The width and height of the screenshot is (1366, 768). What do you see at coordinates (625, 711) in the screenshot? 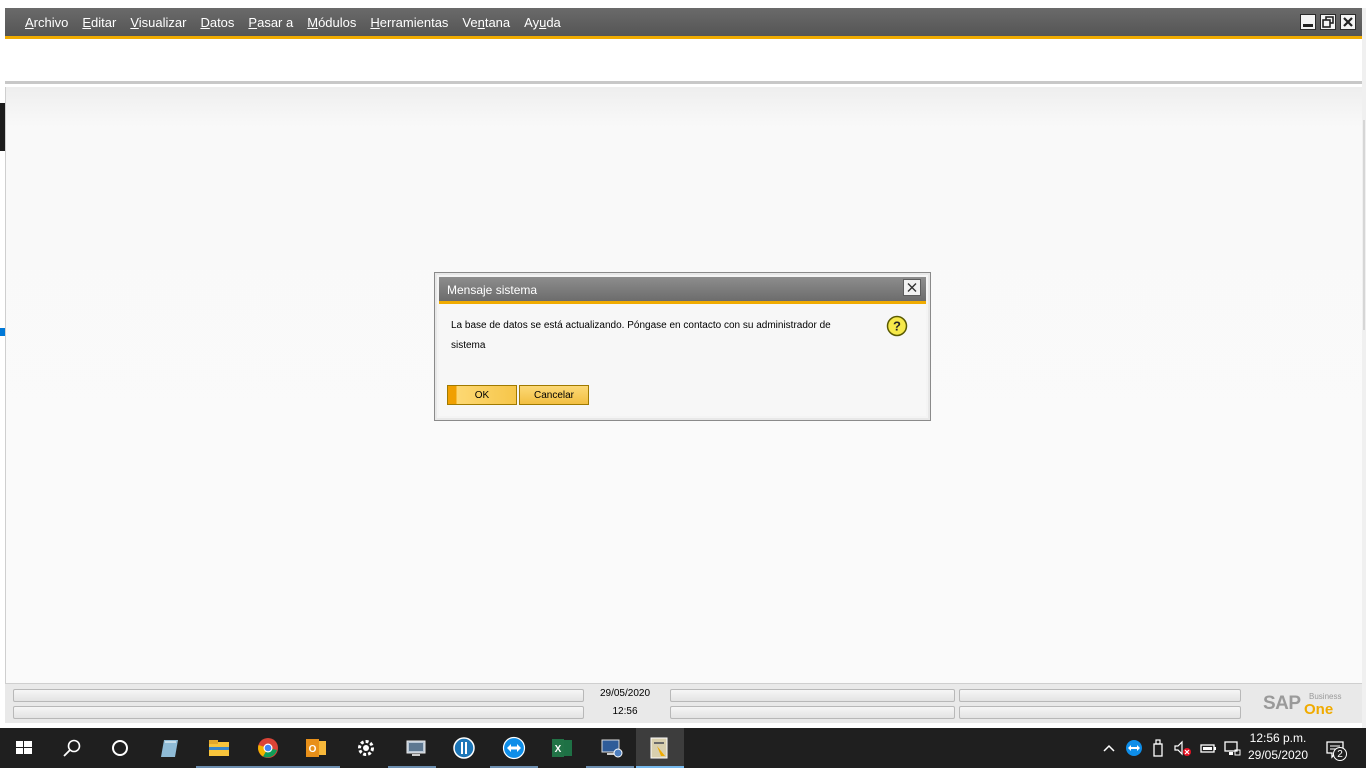
I see `status-time: 12:56` at bounding box center [625, 711].